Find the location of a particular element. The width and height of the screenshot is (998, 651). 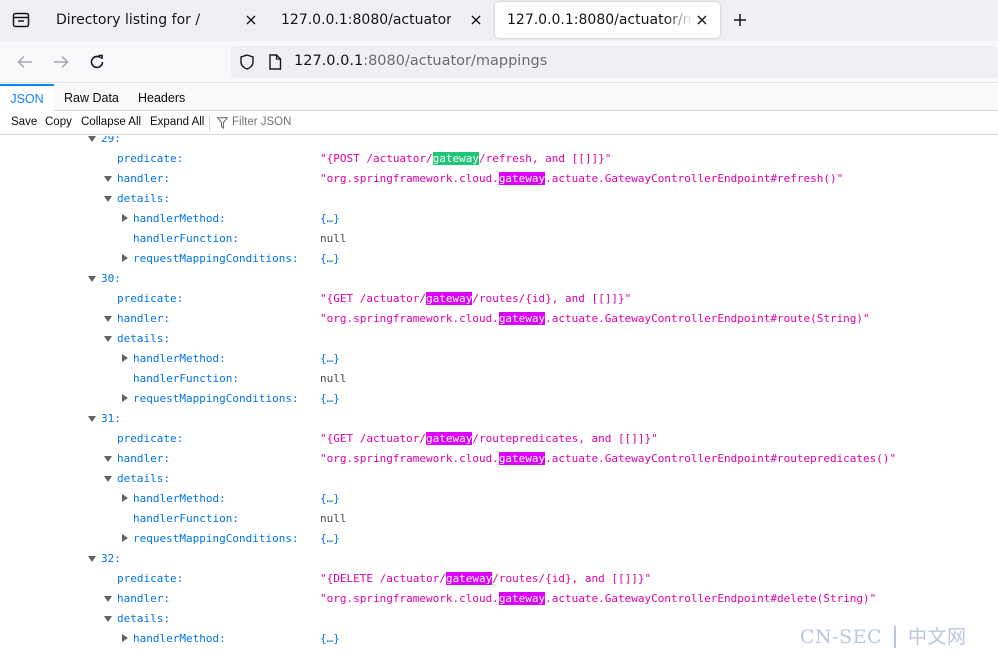

watermark-left: CN-SEC is located at coordinates (841, 637).